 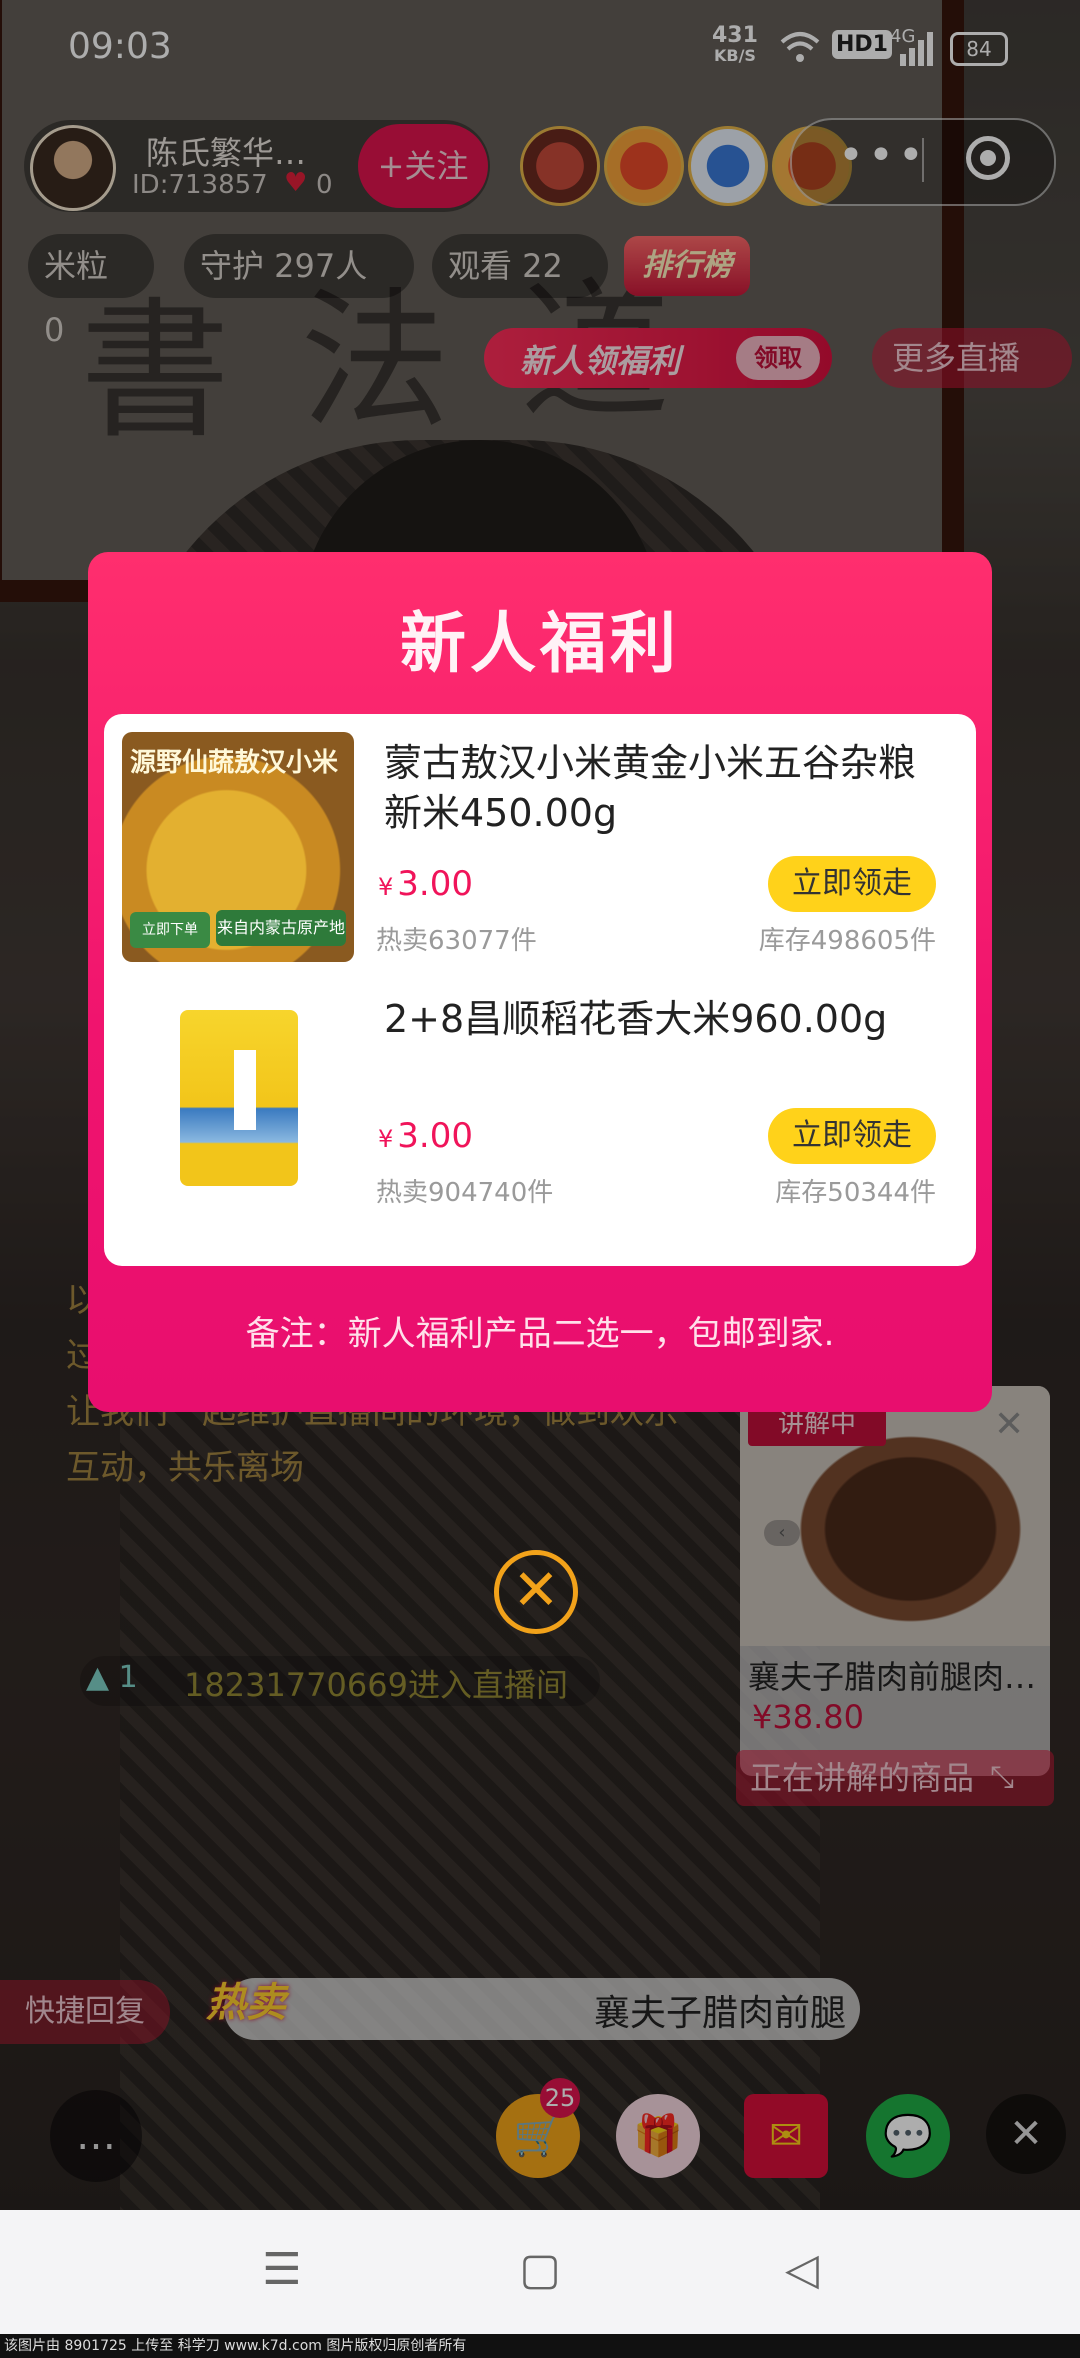 I want to click on product-sold-count: 热卖63077件, so click(x=456, y=941).